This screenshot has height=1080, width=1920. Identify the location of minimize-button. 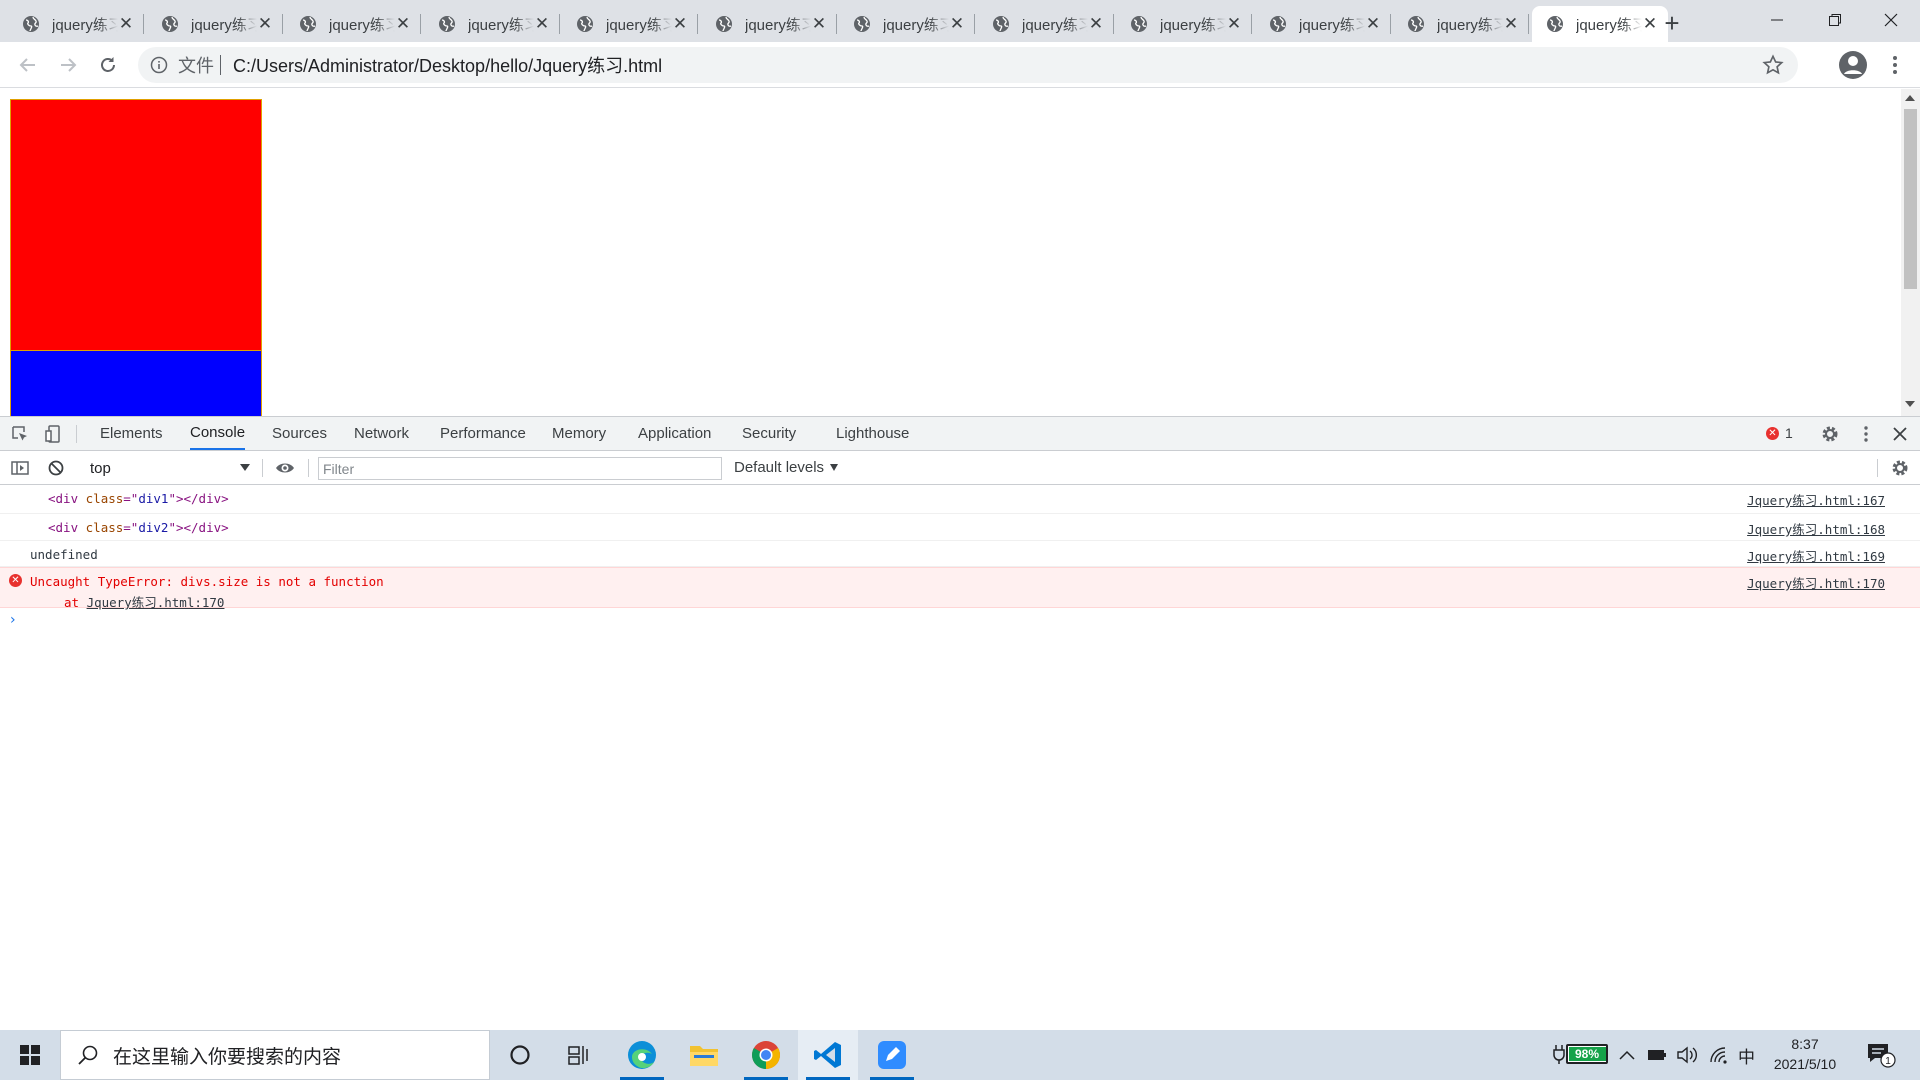
(1777, 20).